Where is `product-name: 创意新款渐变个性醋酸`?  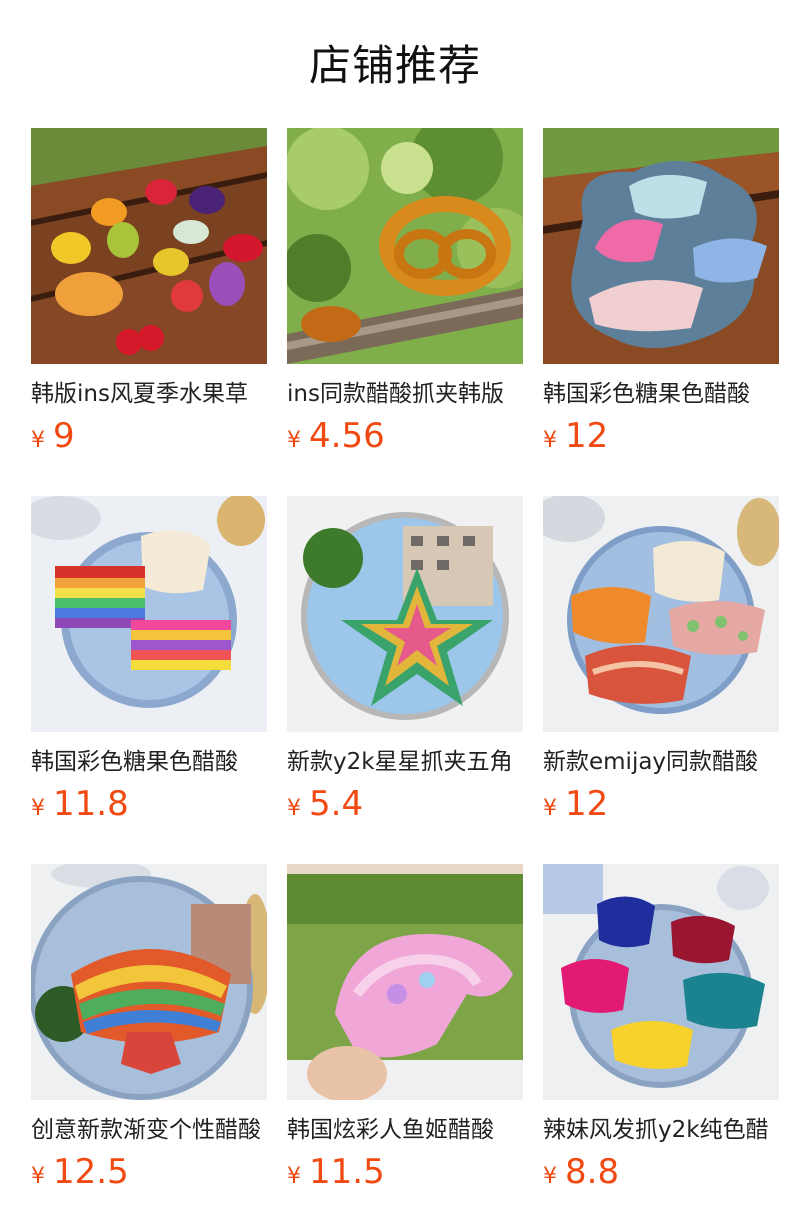
product-name: 创意新款渐变个性醋酸 is located at coordinates (146, 1130).